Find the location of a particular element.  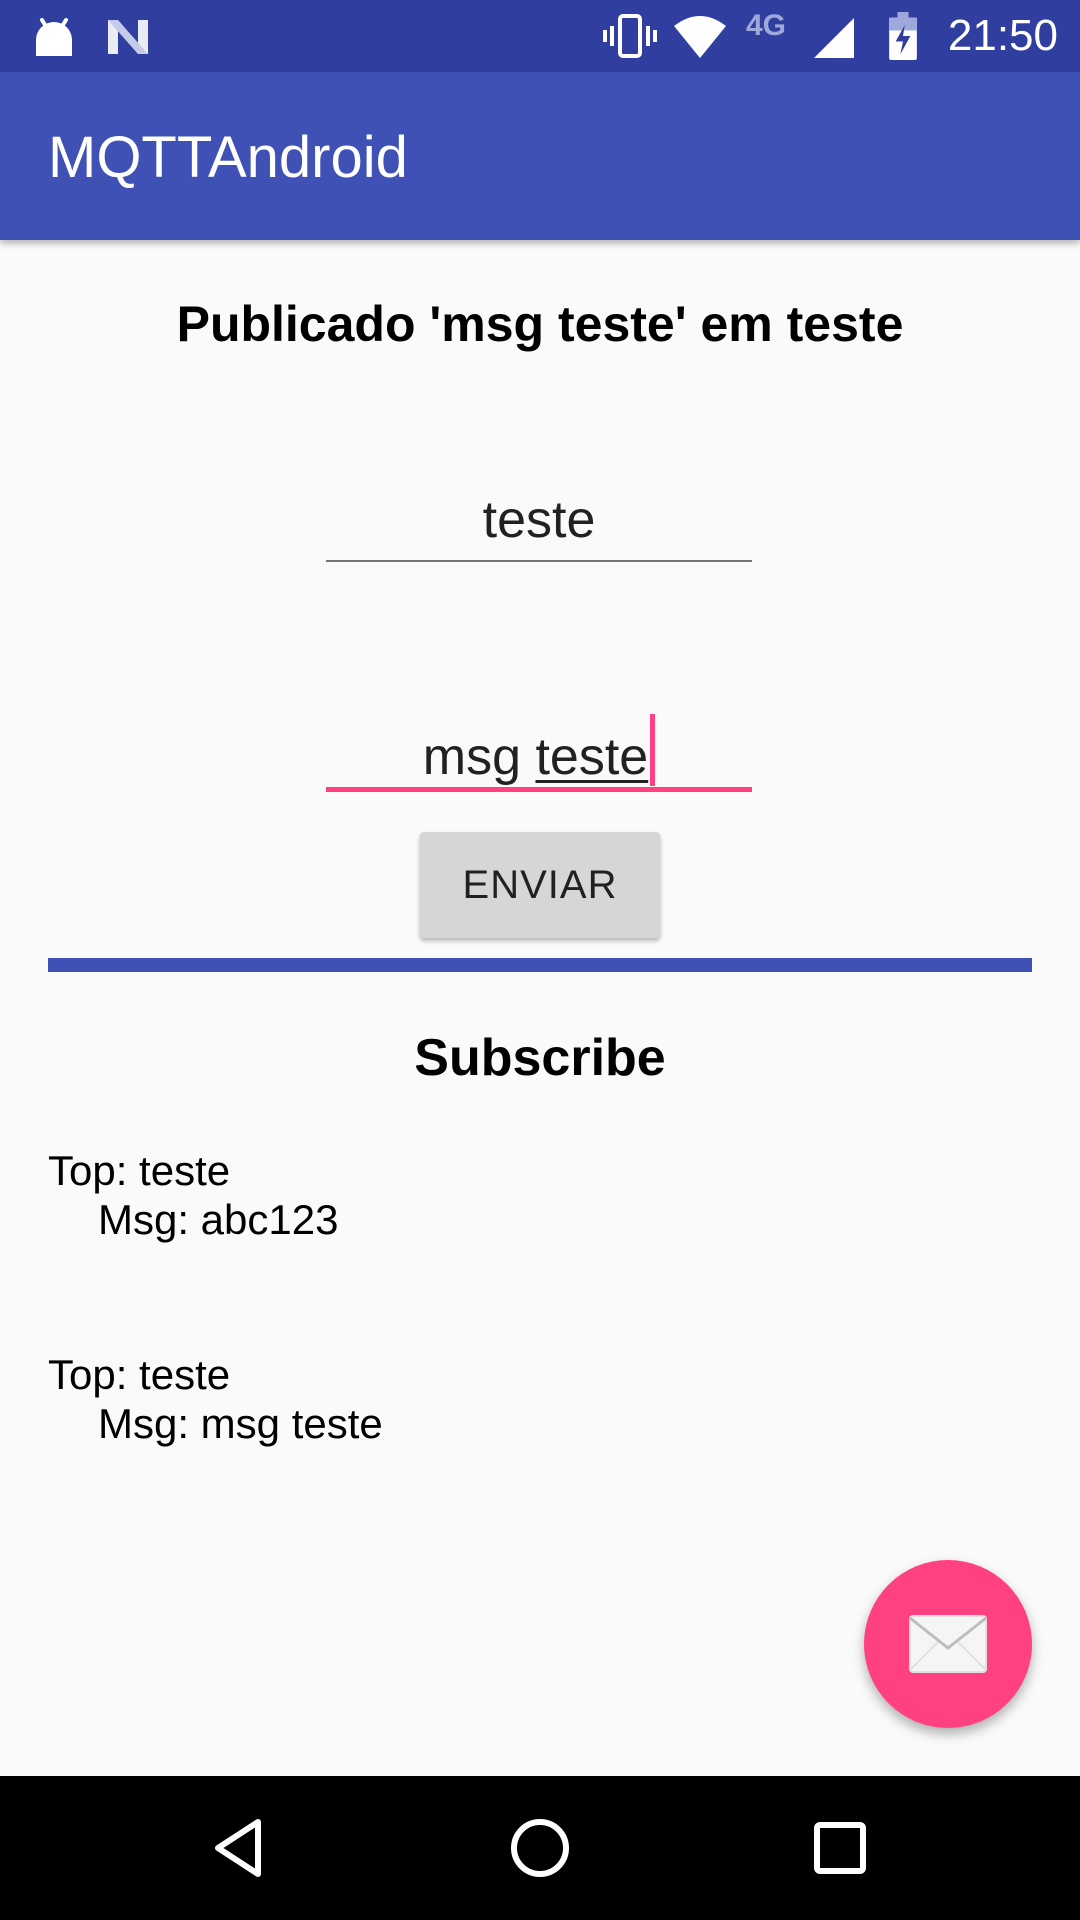

status-bar: 4G 21:50 is located at coordinates (540, 36).